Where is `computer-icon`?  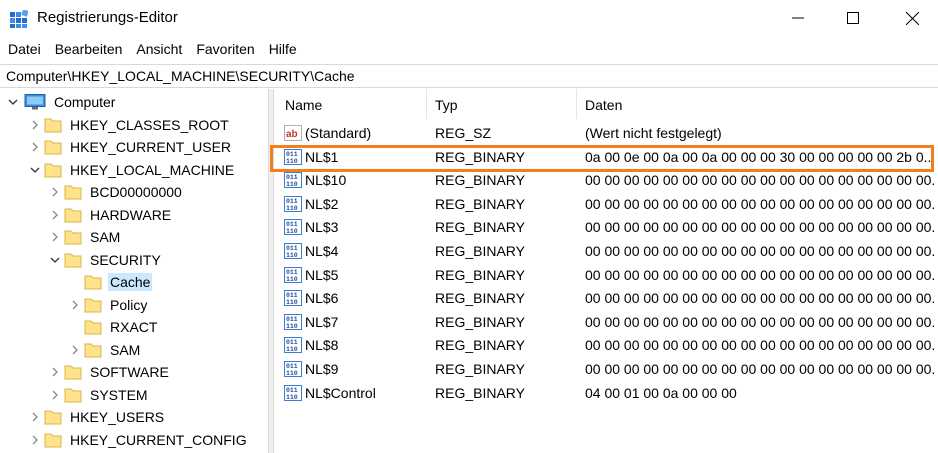
computer-icon is located at coordinates (35, 102).